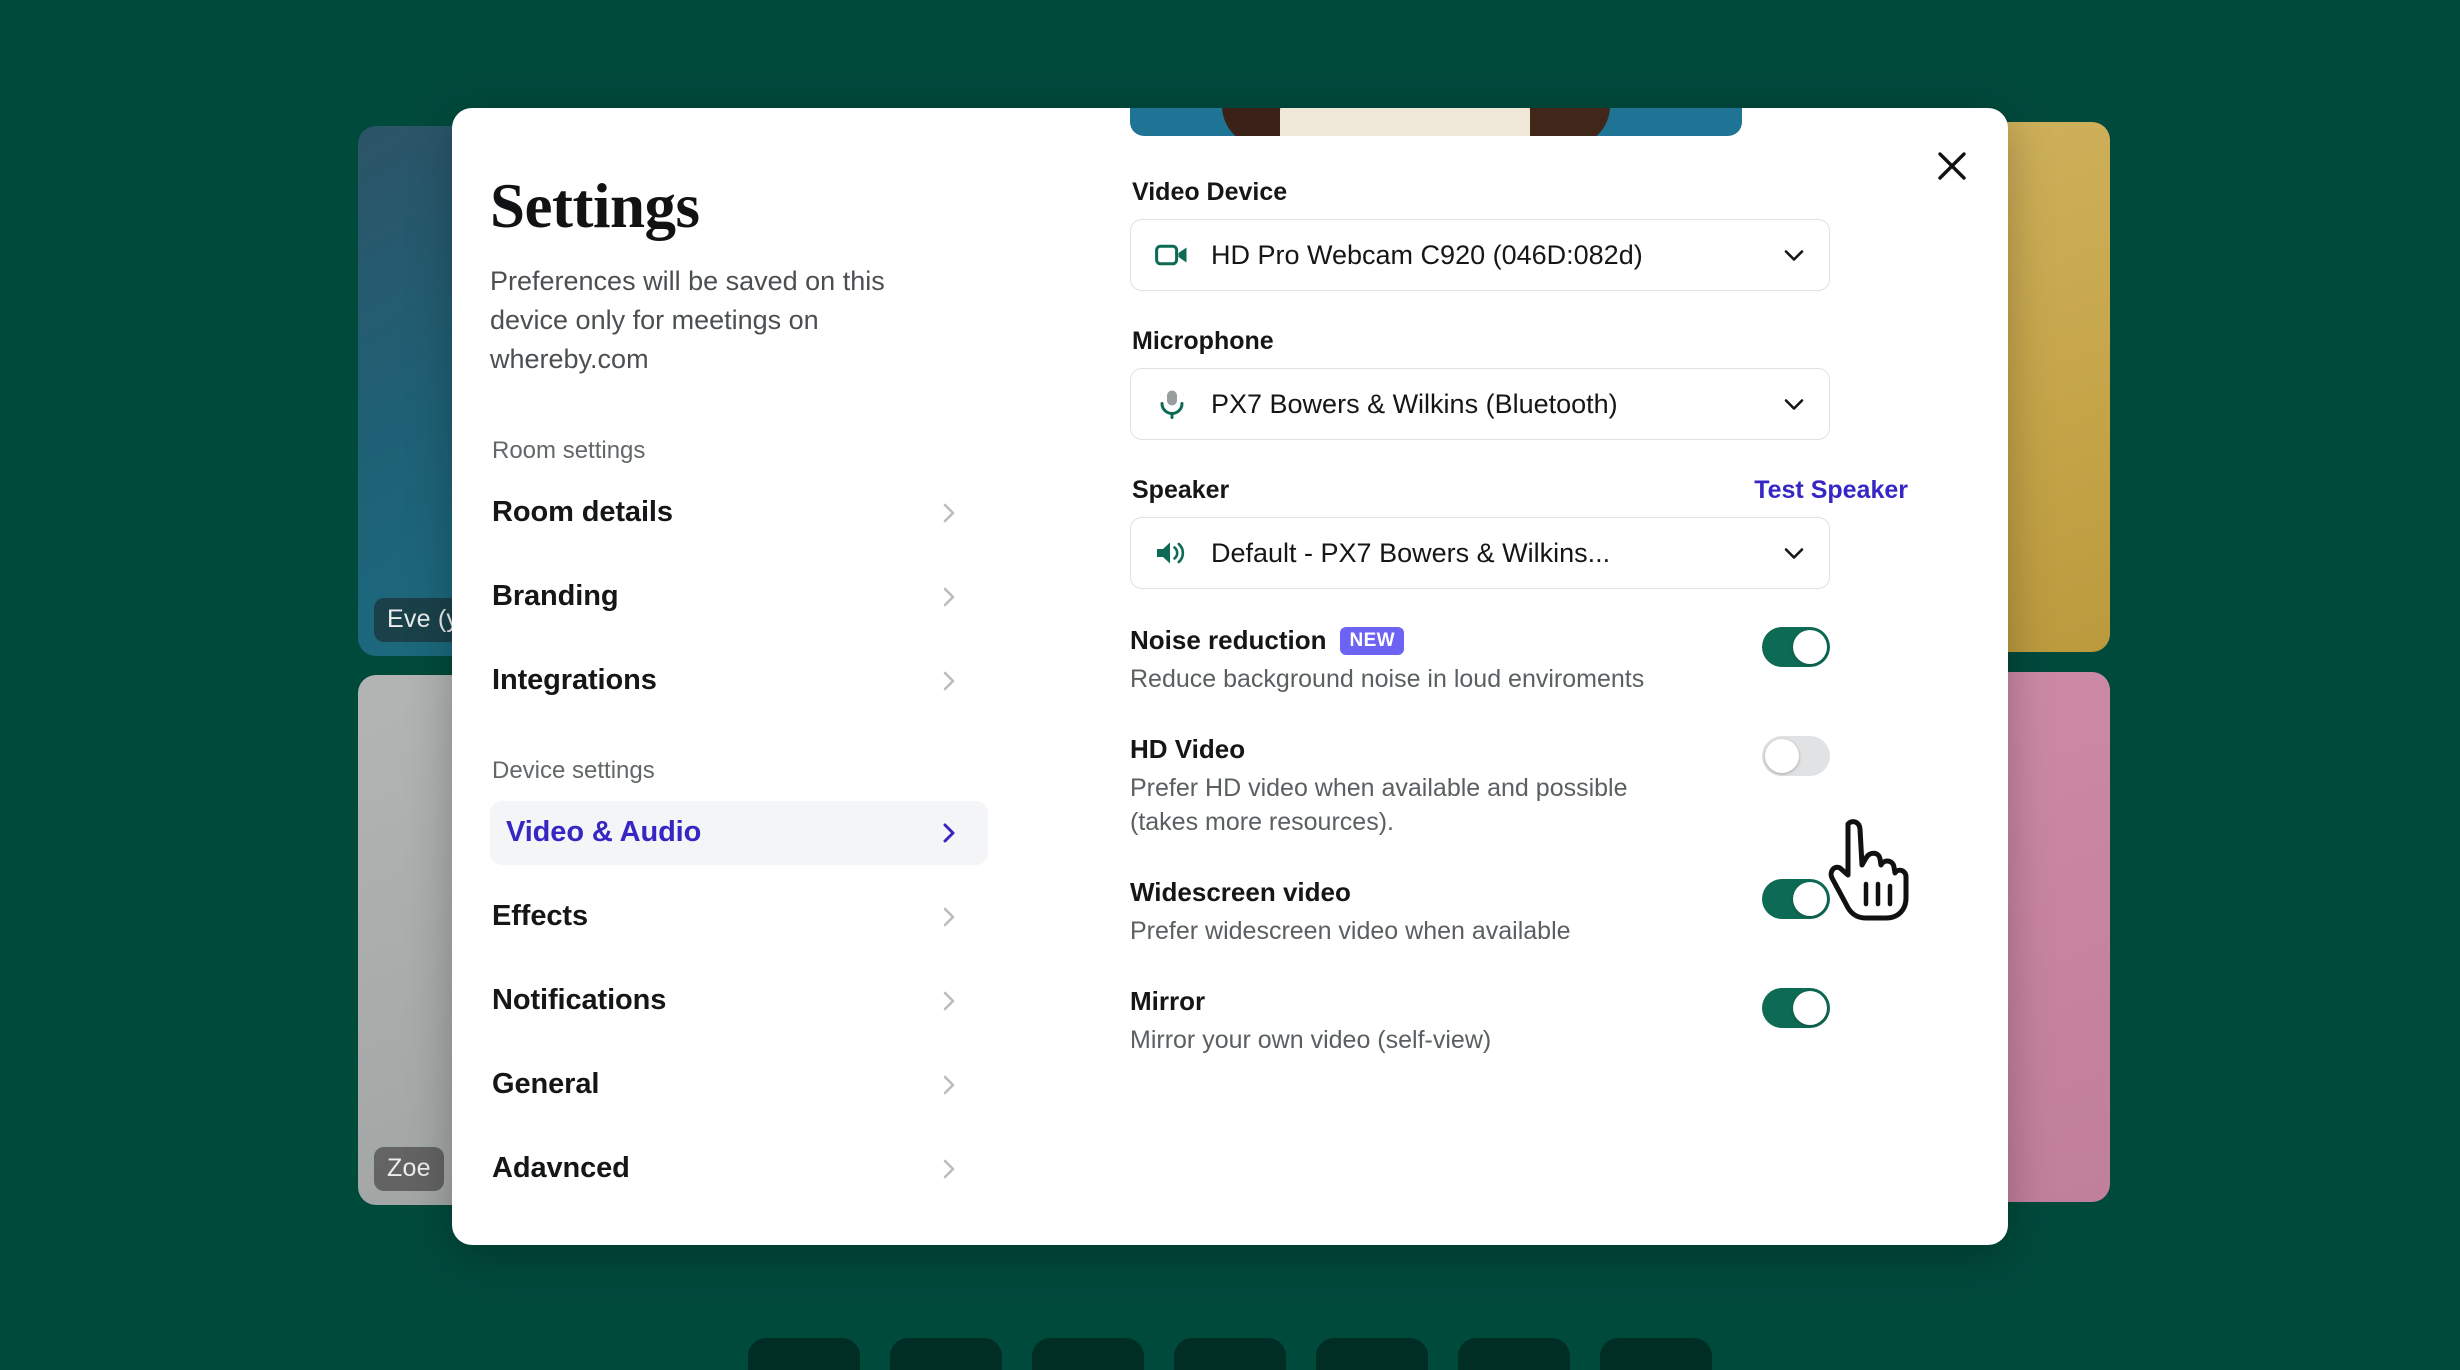  I want to click on sidebar-item-video-audio: Video & Audio, so click(739, 832).